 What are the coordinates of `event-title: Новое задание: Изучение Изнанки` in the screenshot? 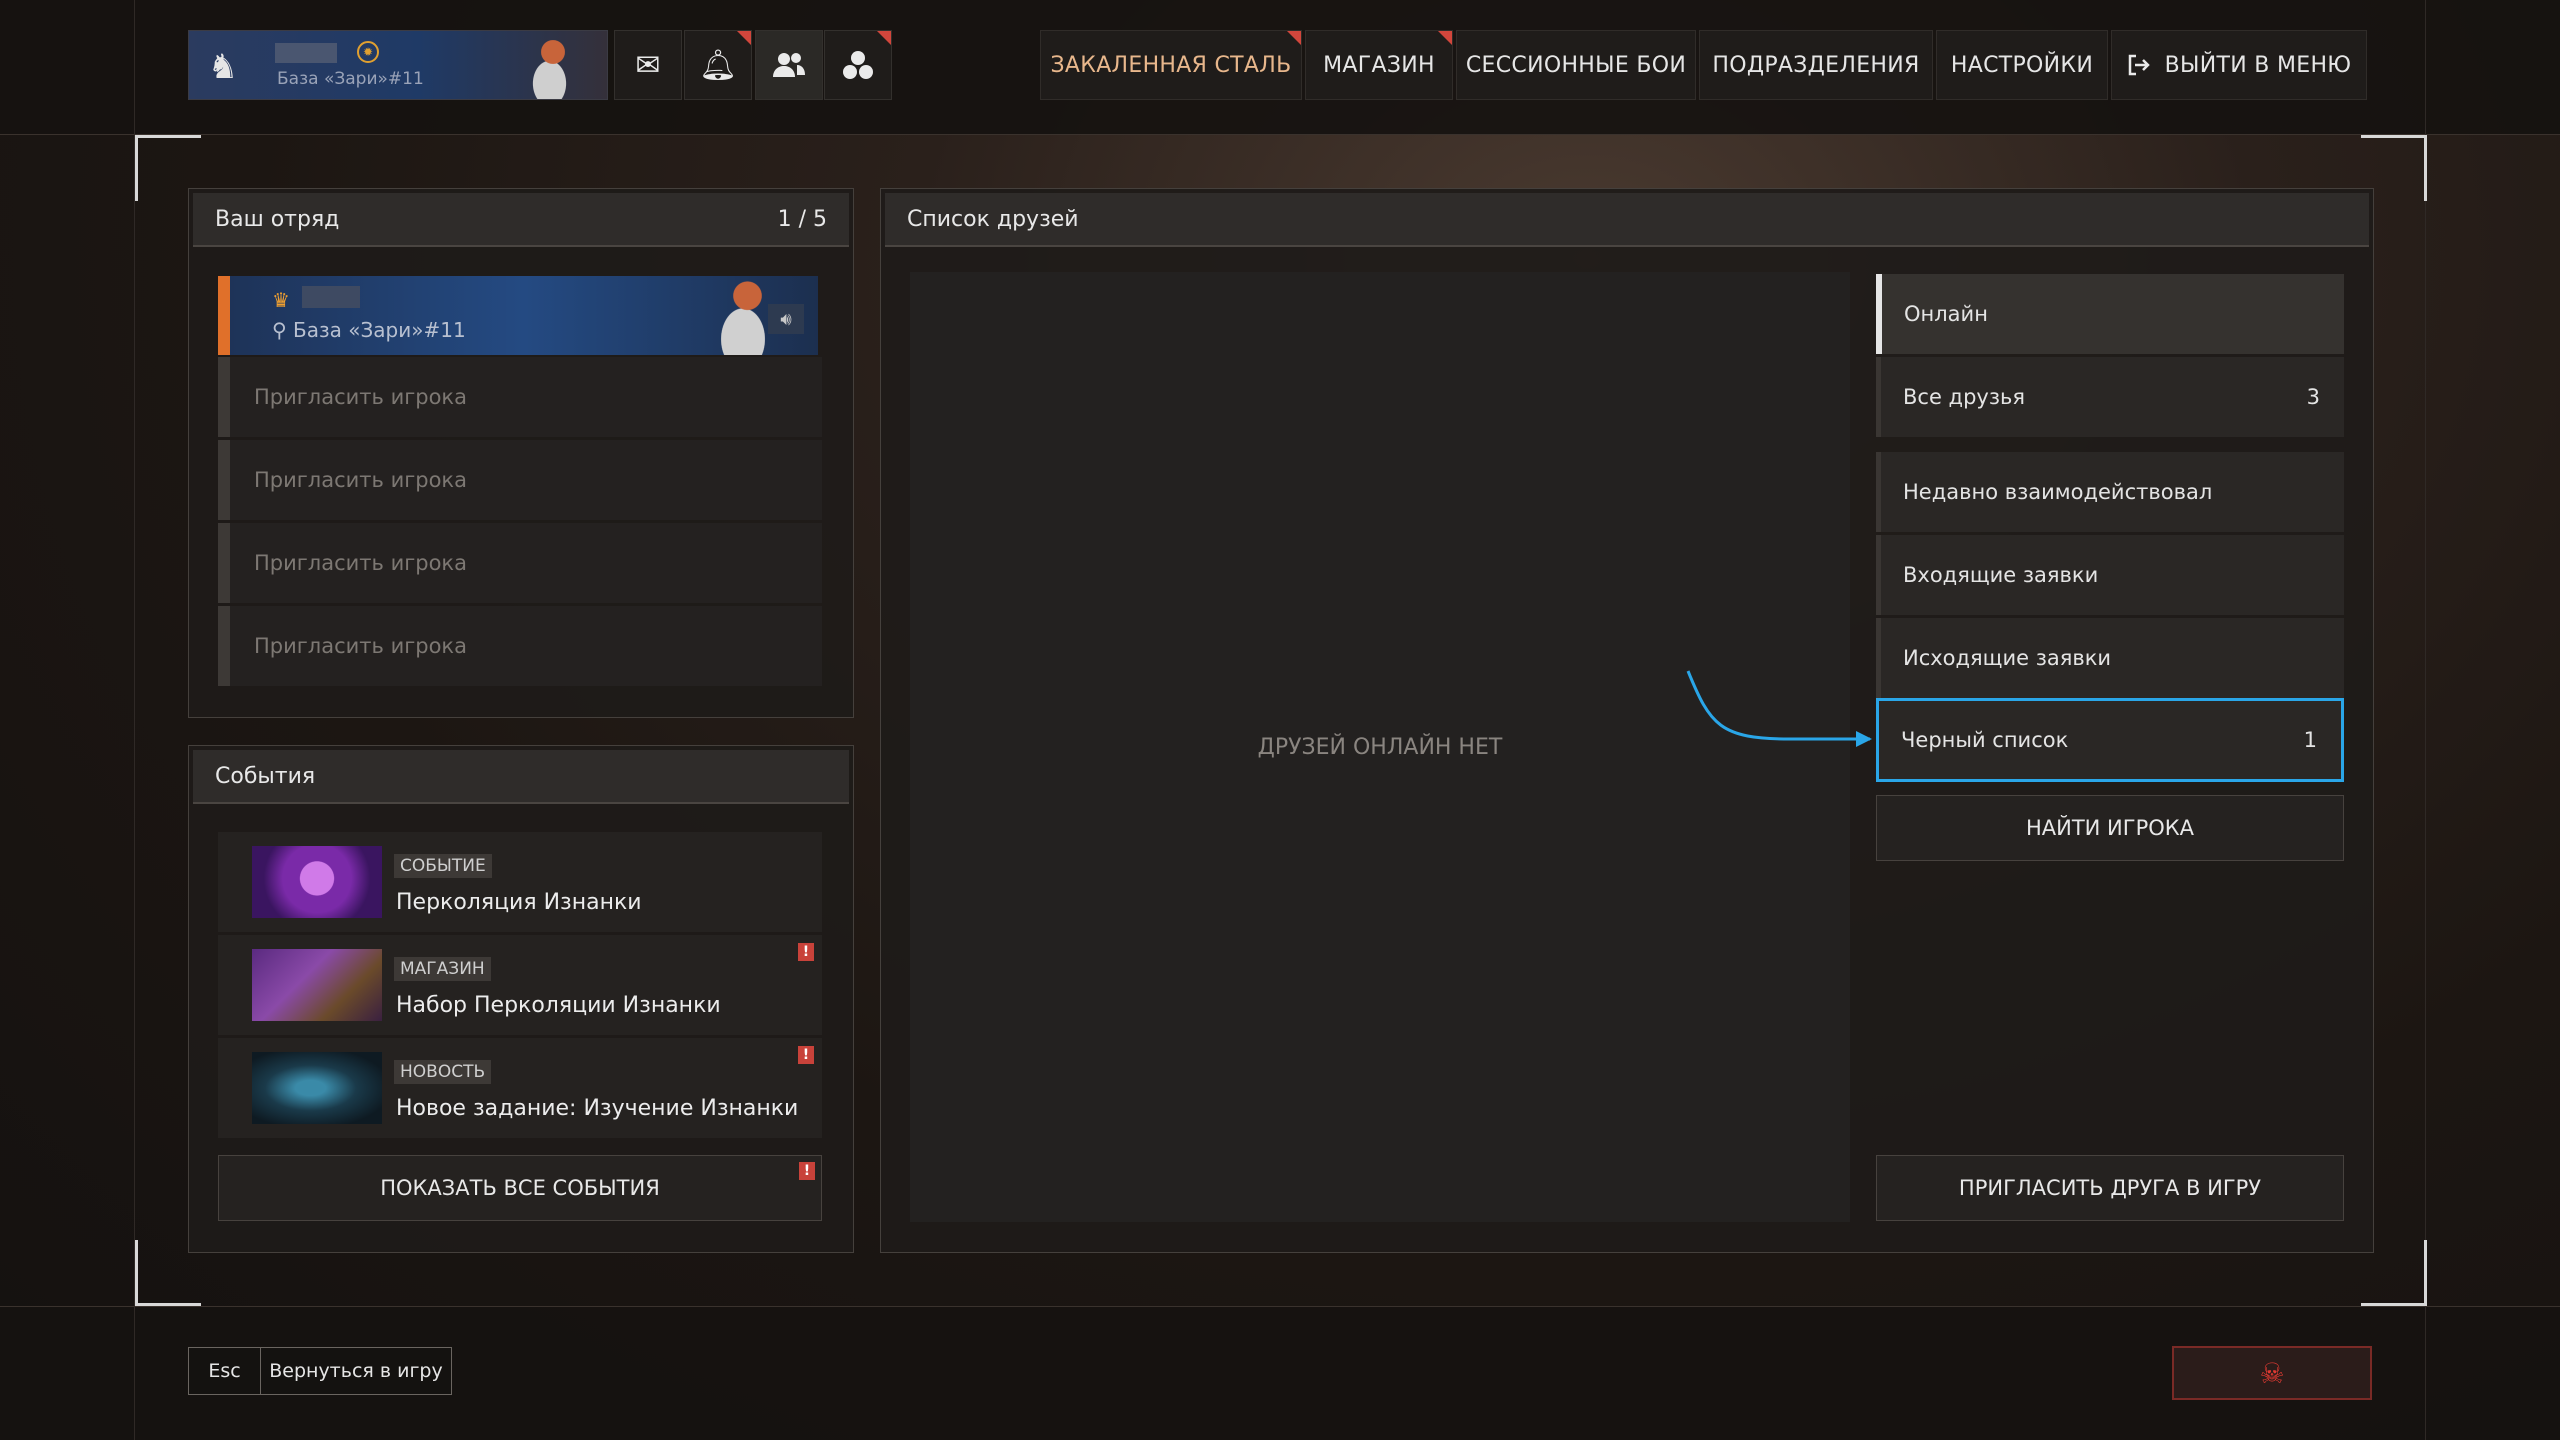 It's located at (597, 1108).